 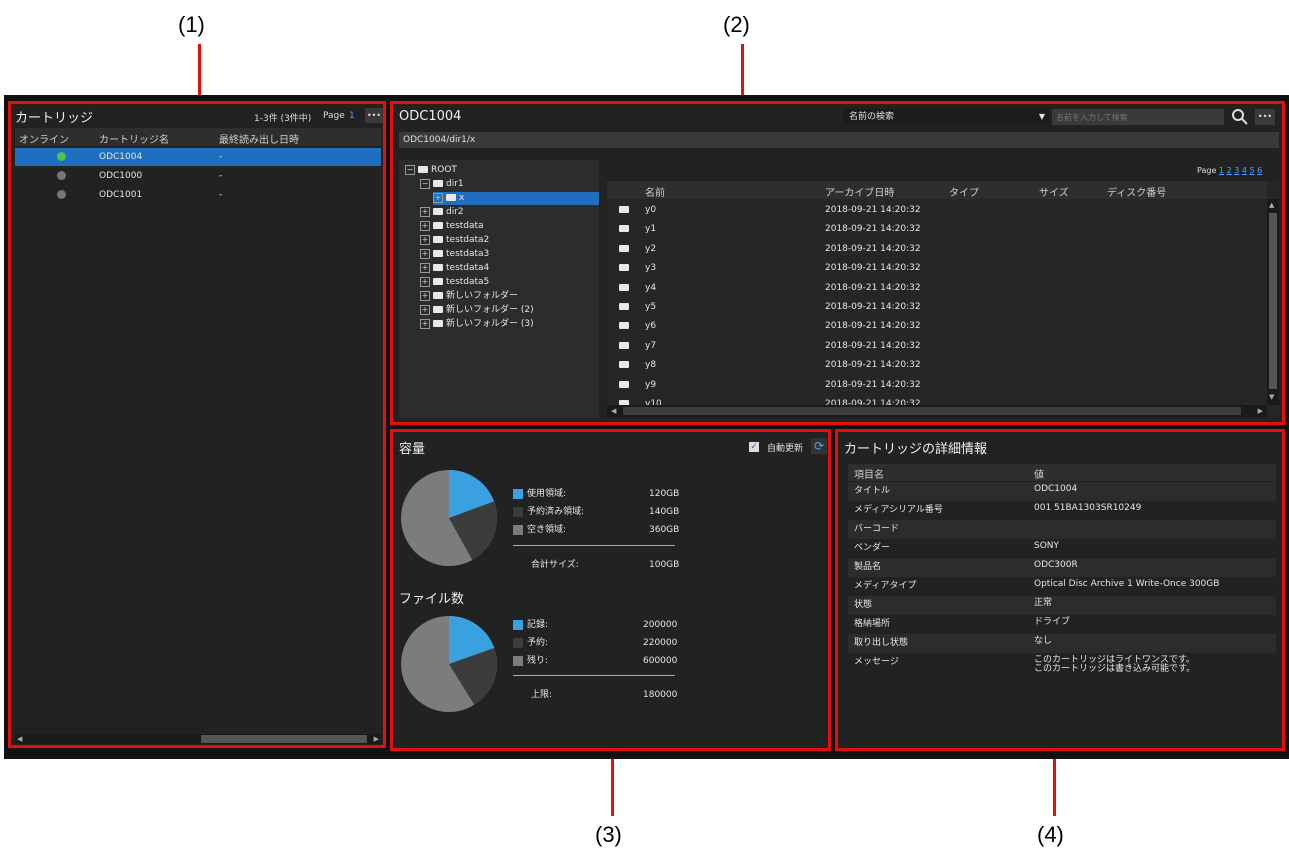 I want to click on detail-row: メディアシリアル番号 001 51BA1303SR10249, so click(x=1062, y=510).